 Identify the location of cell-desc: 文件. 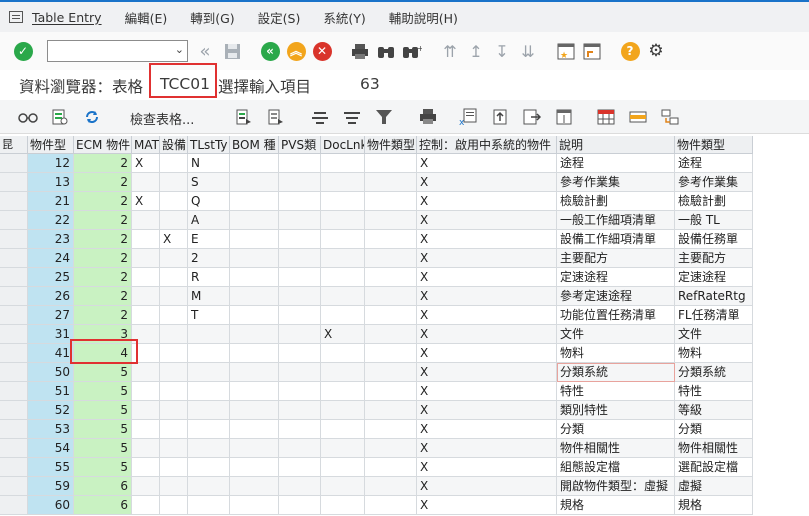
(616, 334).